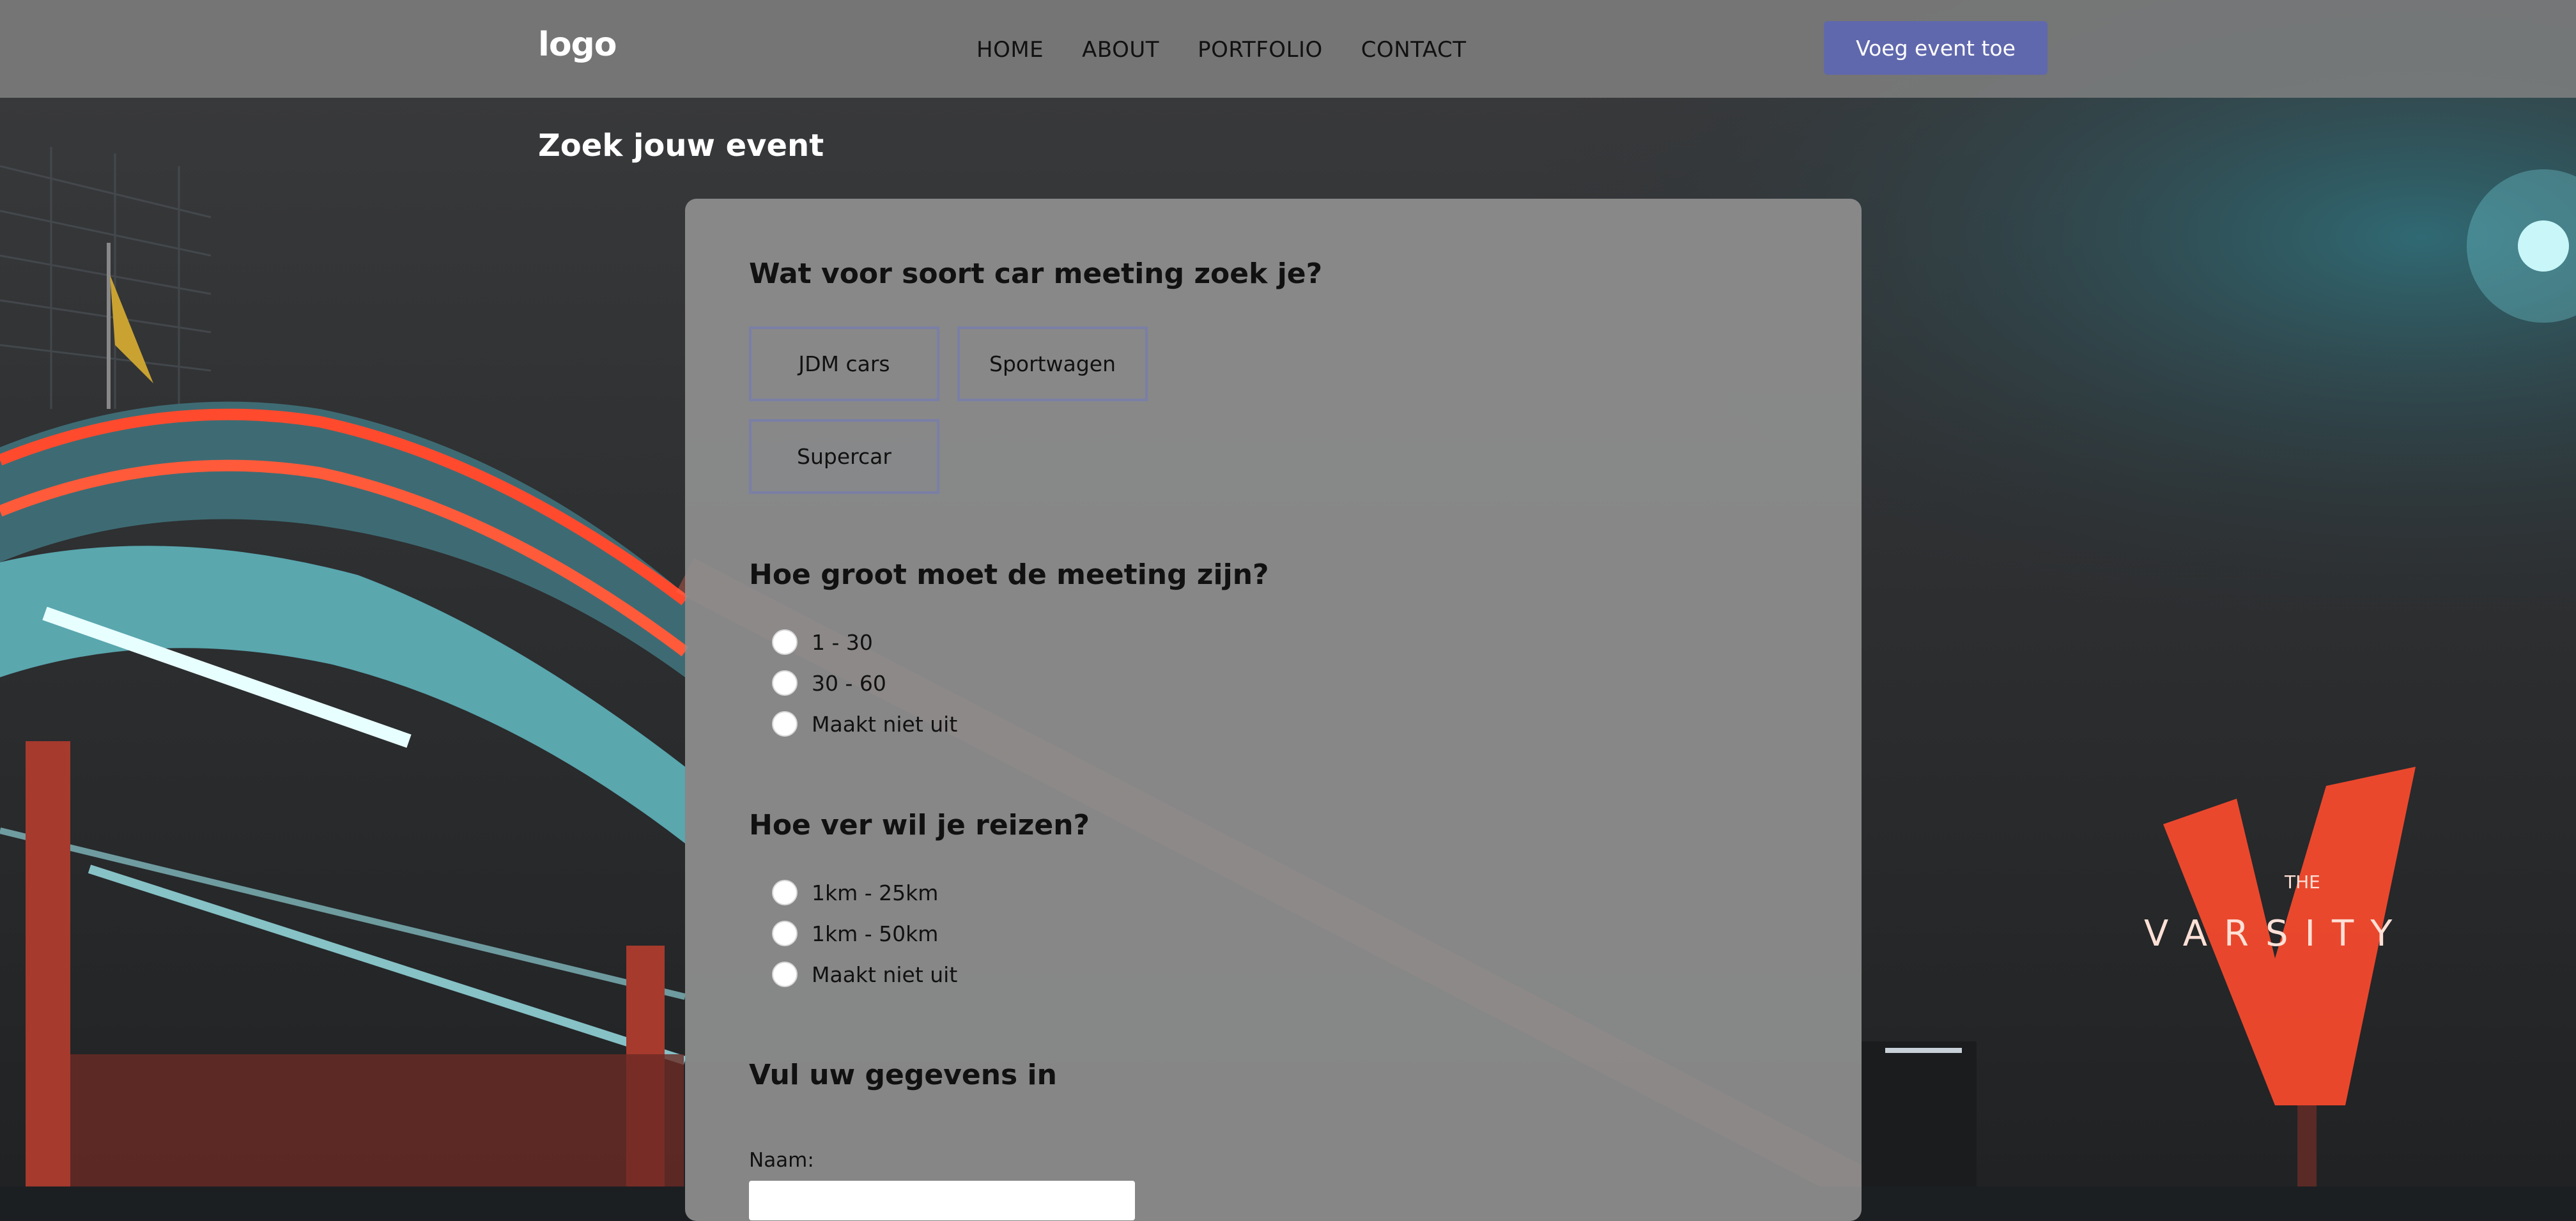  I want to click on main-nav: HOME ABOUT PORTFOLIO CONTACT, so click(1240, 50).